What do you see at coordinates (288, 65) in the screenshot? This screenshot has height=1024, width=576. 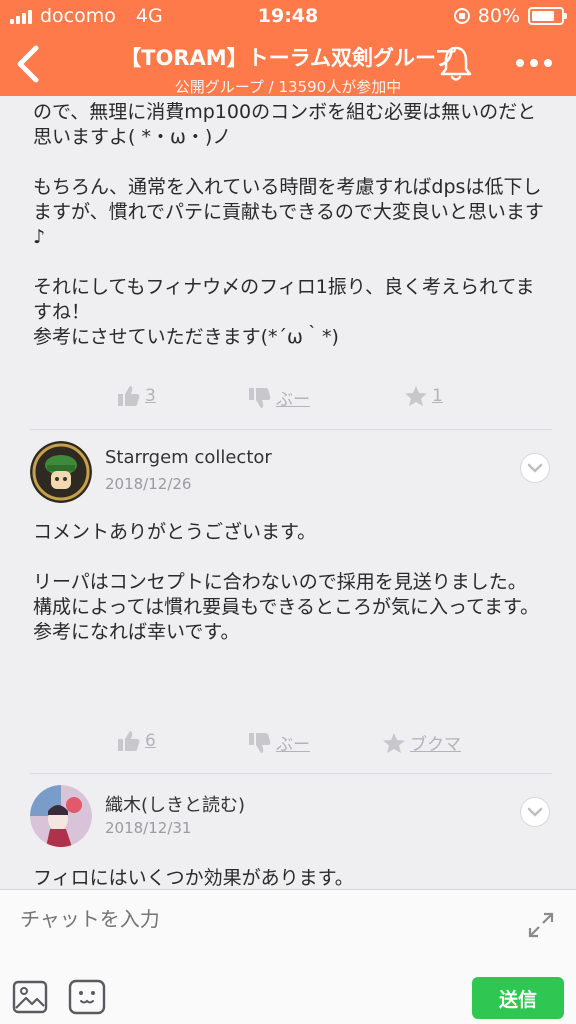 I see `nav-bar: 【TORAM】トーラム双剣グループ 公開グループ / 13590人が参加中` at bounding box center [288, 65].